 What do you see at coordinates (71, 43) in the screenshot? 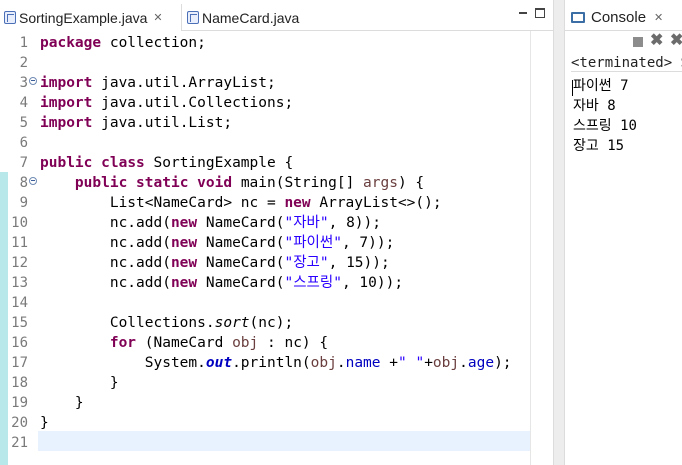
I see `keyword: package` at bounding box center [71, 43].